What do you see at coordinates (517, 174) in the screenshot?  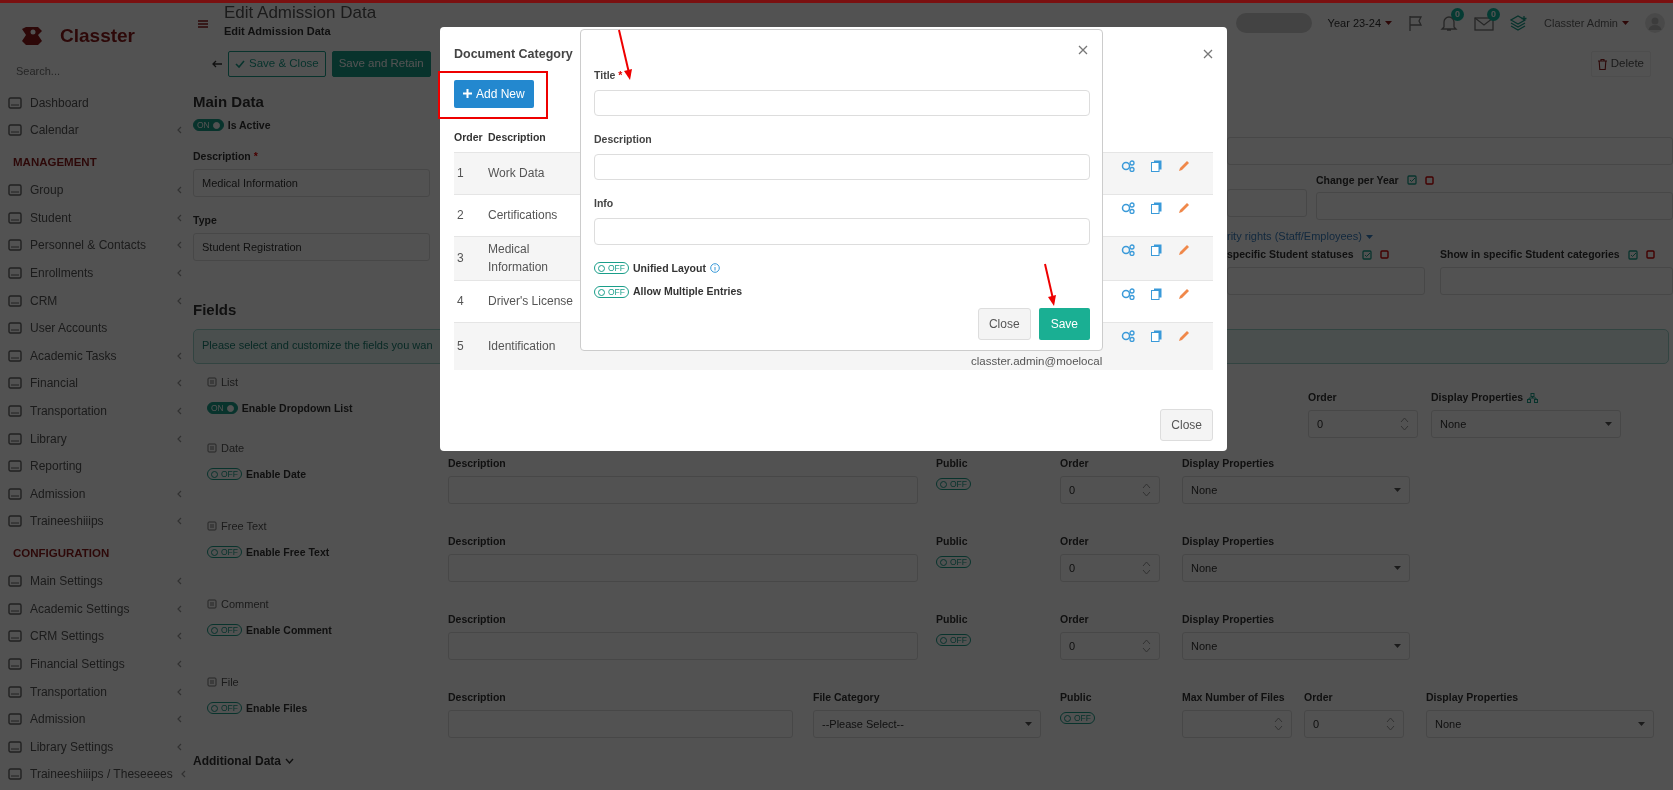 I see `table-cell-text: Work Data` at bounding box center [517, 174].